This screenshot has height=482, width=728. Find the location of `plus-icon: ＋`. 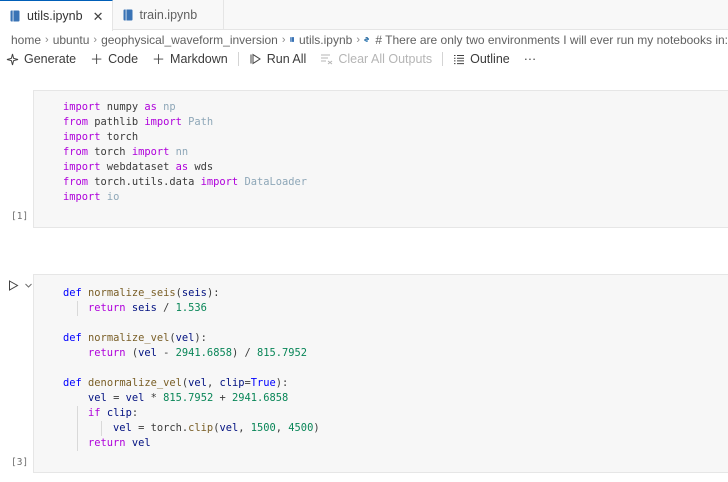

plus-icon: ＋ is located at coordinates (97, 59).